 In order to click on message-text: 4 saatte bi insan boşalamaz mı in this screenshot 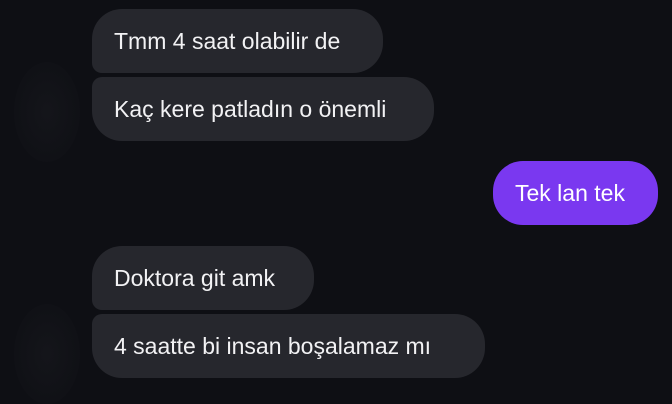, I will do `click(273, 346)`.